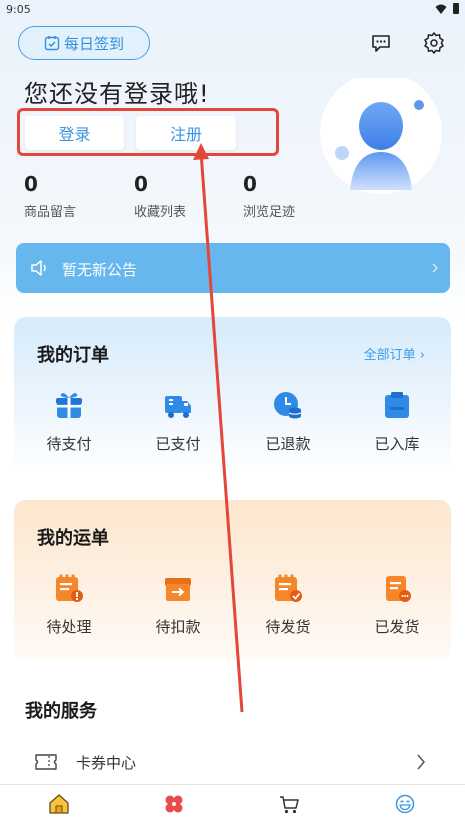 This screenshot has height=828, width=465. Describe the element at coordinates (269, 196) in the screenshot. I see `stat-browsing-history: 0 浏览足迹` at that location.